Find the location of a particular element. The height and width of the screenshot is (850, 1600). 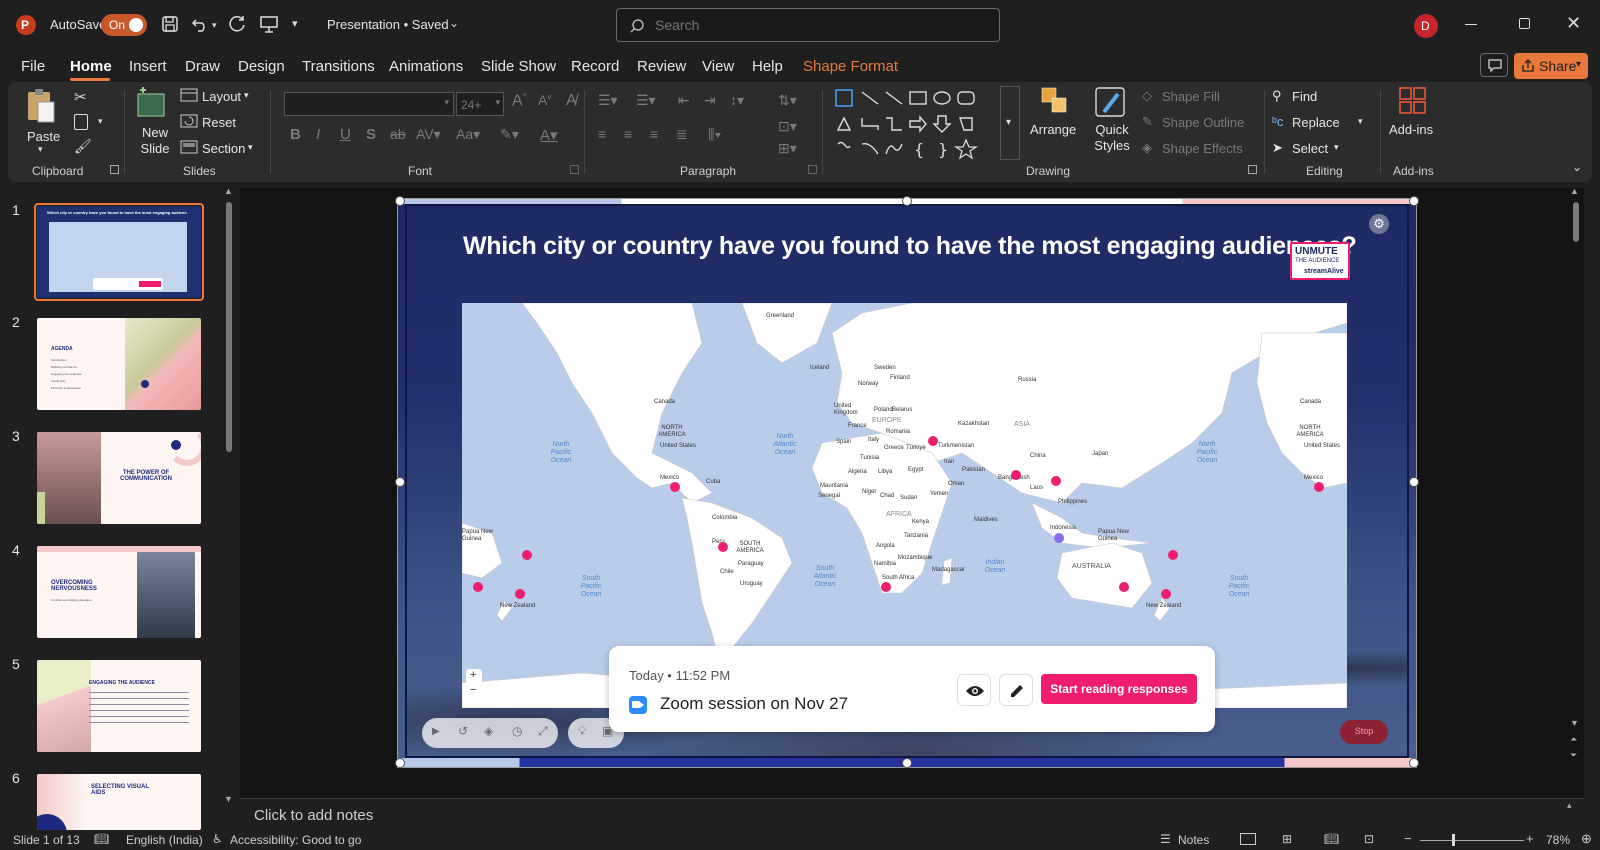

arrange-button: Arrange is located at coordinates (1055, 122).